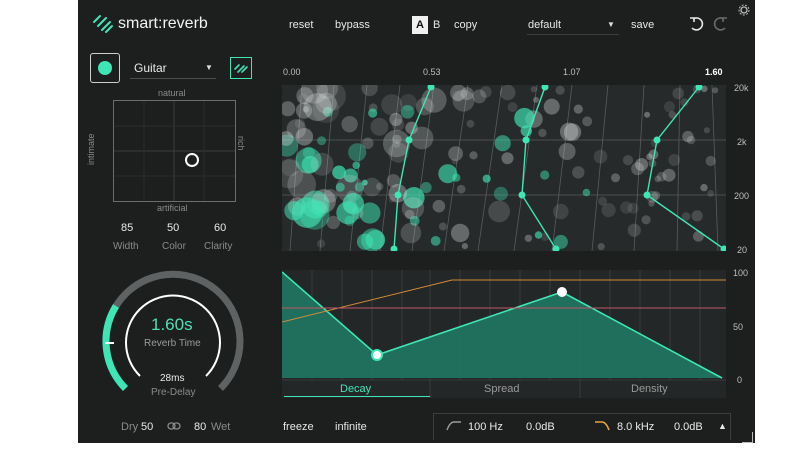 This screenshot has width=800, height=450. Describe the element at coordinates (126, 246) in the screenshot. I see `width-label: Width` at that location.